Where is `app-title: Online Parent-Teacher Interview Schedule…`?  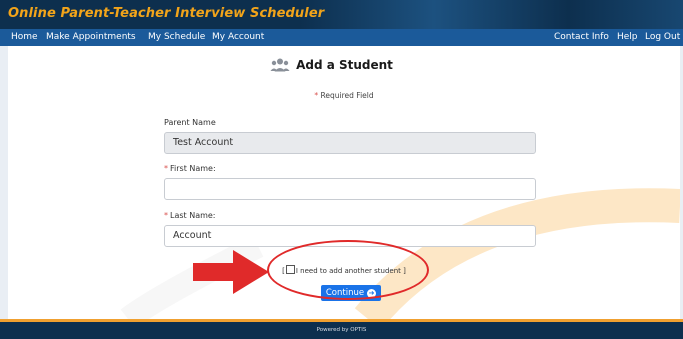
app-title: Online Parent-Teacher Interview Schedule… is located at coordinates (166, 13).